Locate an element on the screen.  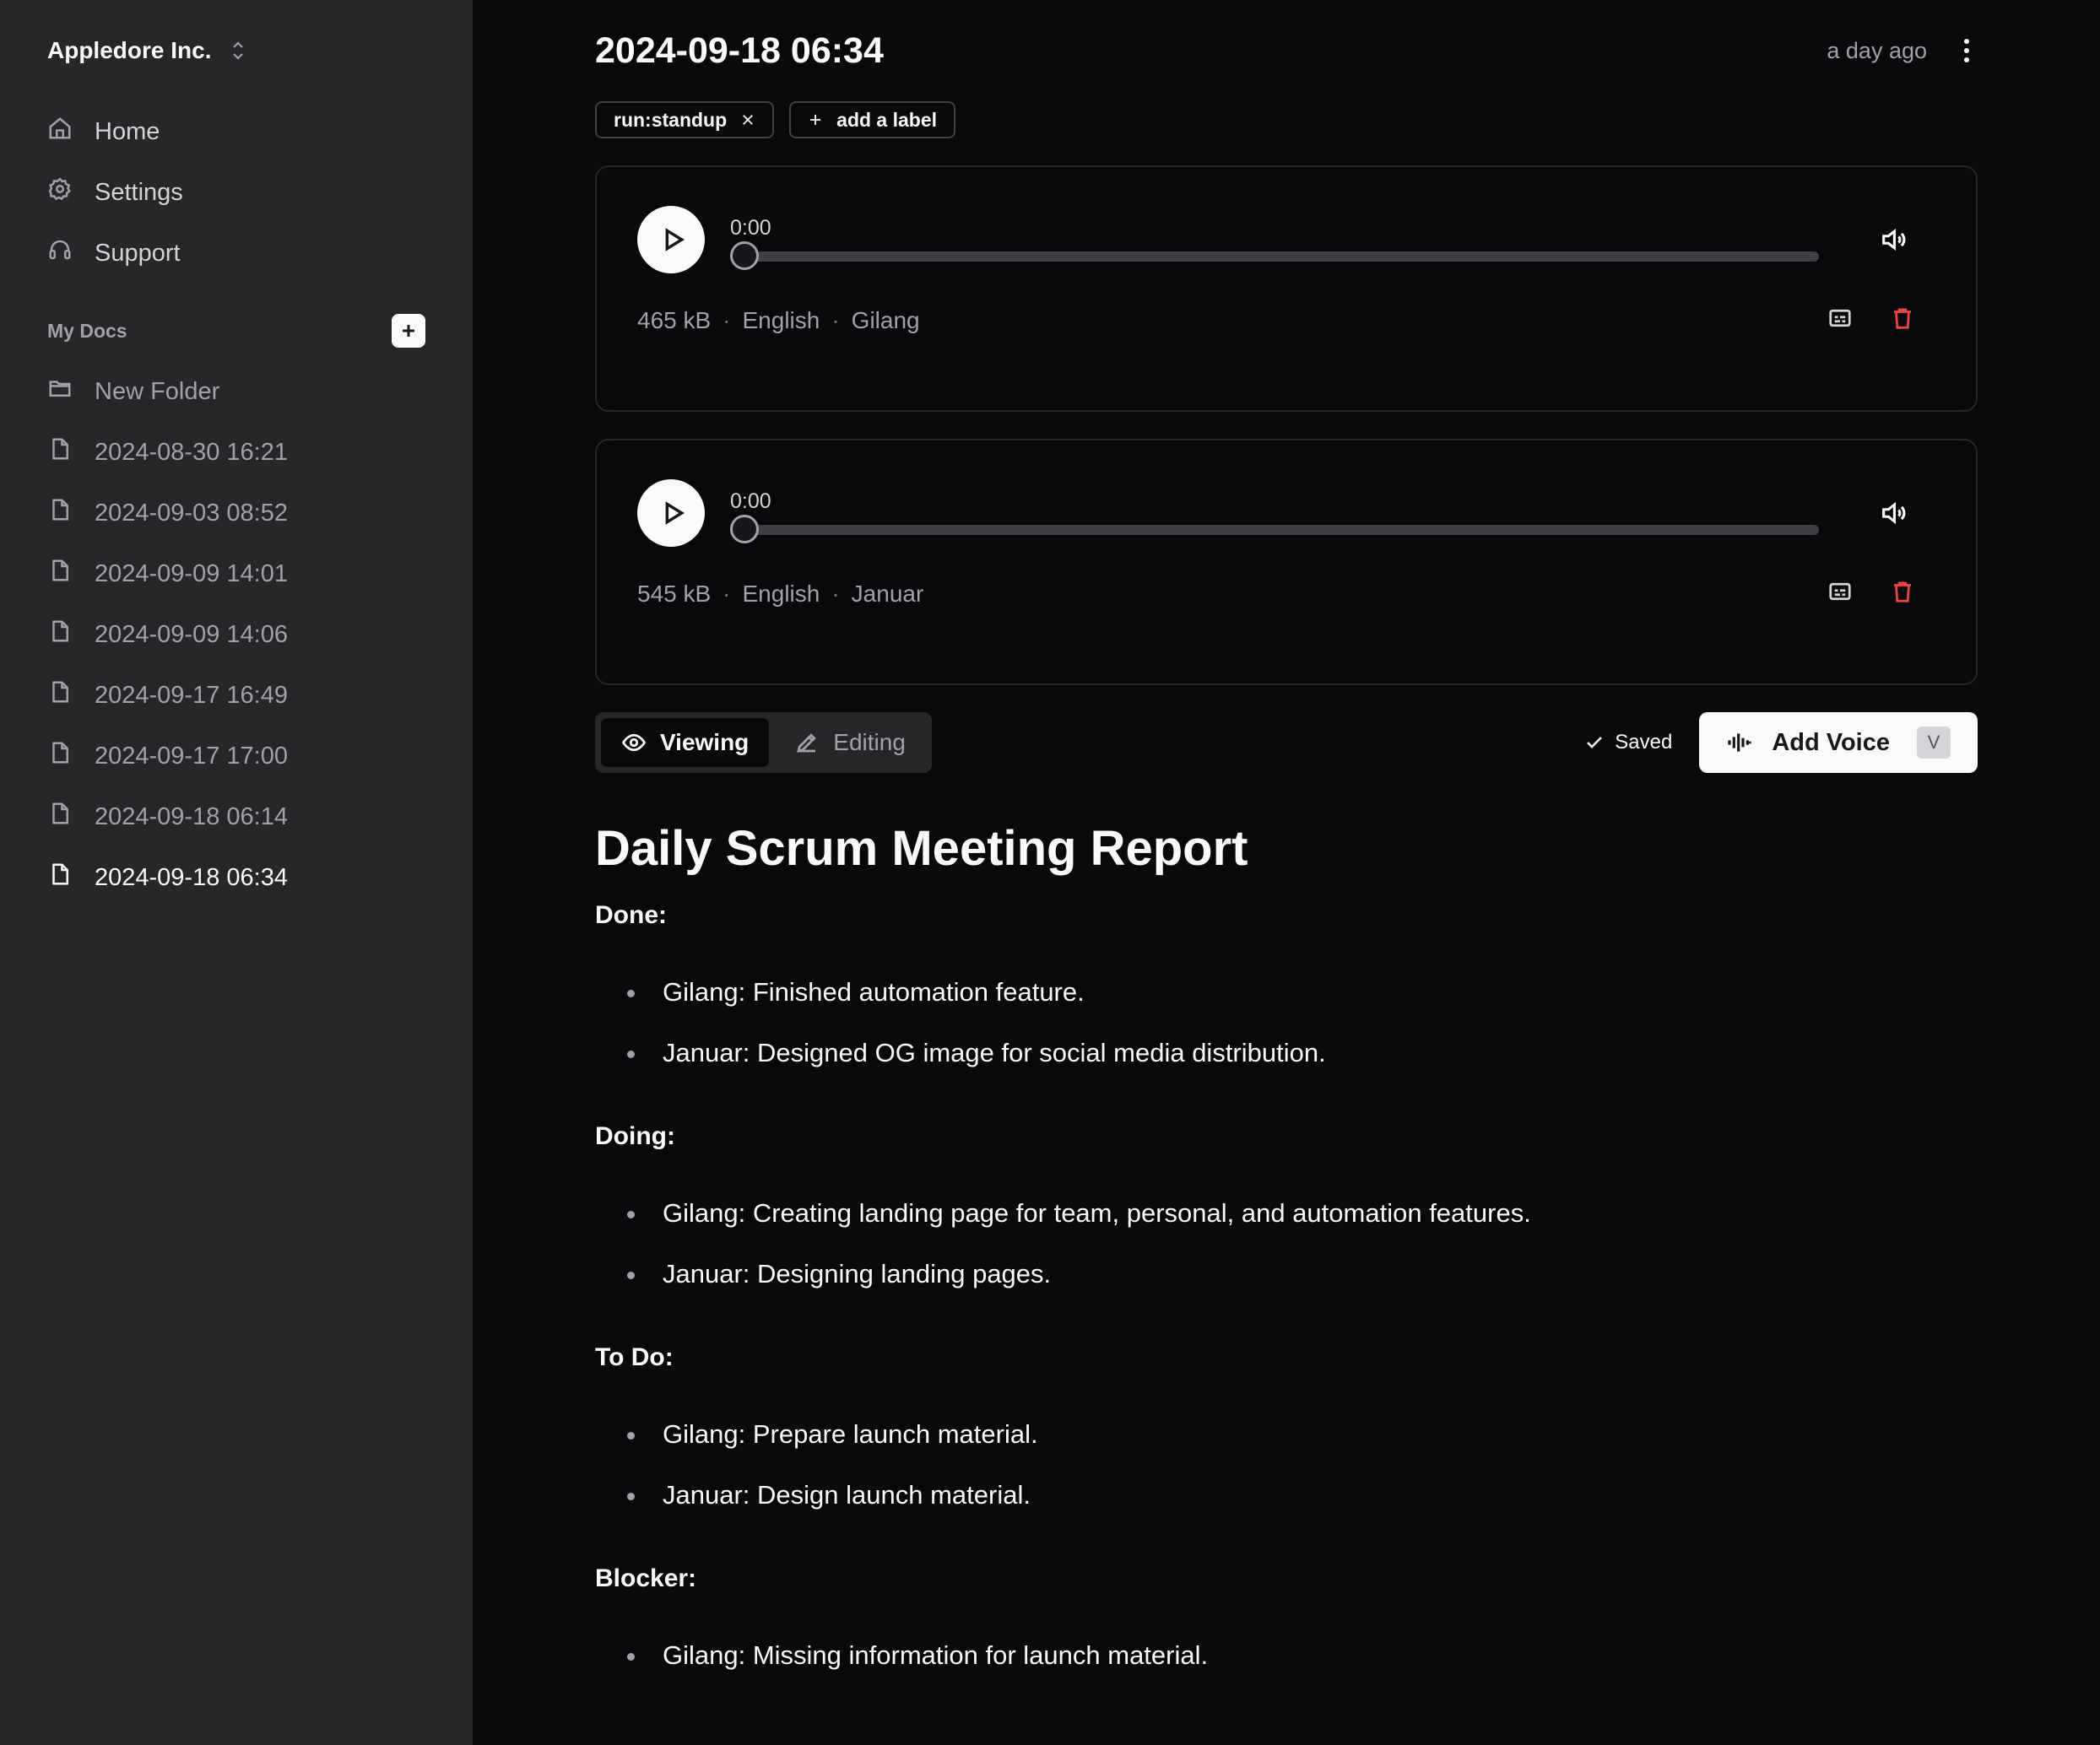
check-icon is located at coordinates (1595, 742).